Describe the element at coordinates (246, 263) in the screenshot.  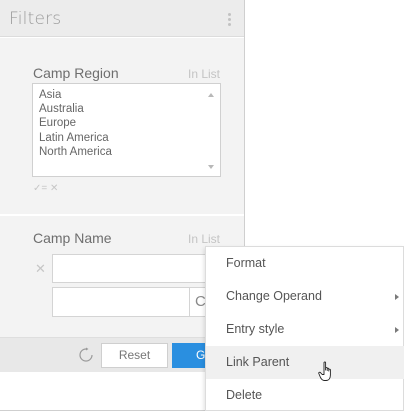
I see `menu-item-label: Format` at that location.